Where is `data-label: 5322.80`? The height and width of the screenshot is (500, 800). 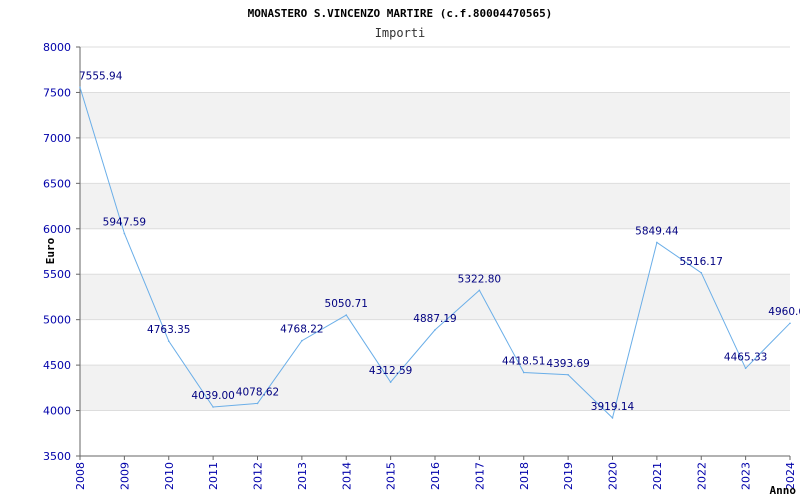
data-label: 5322.80 is located at coordinates (479, 279).